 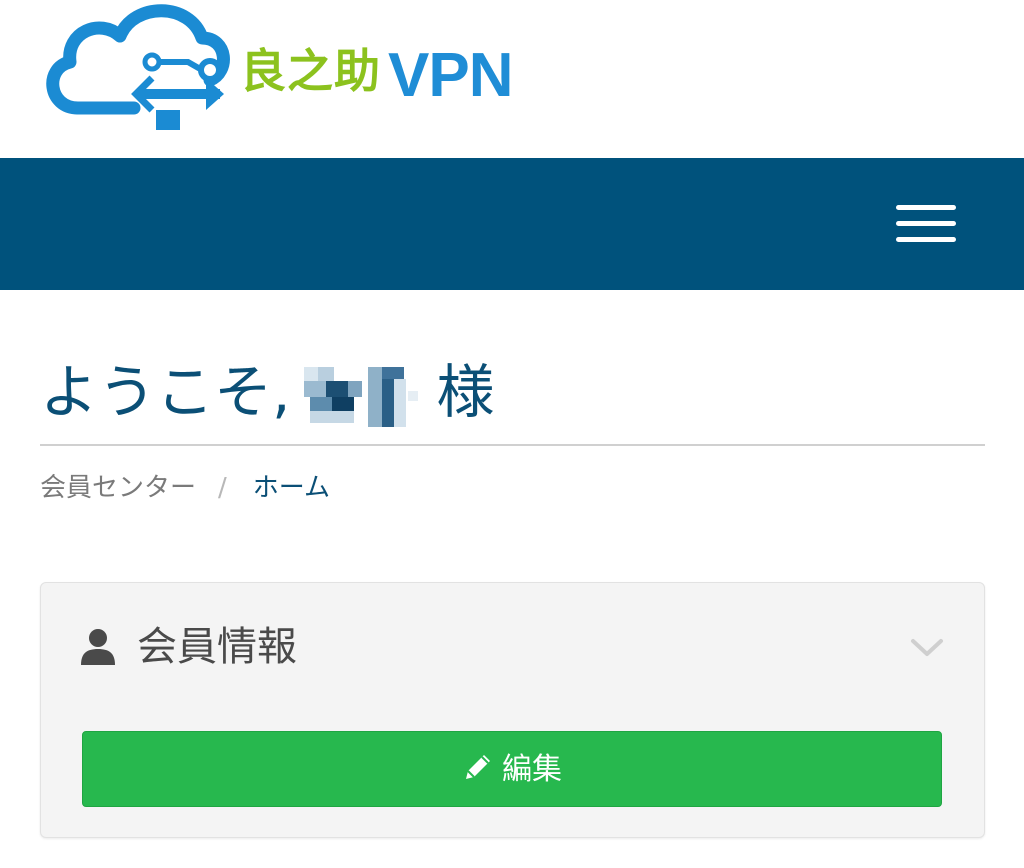 What do you see at coordinates (138, 67) in the screenshot?
I see `cloud-arrows-logo-icon` at bounding box center [138, 67].